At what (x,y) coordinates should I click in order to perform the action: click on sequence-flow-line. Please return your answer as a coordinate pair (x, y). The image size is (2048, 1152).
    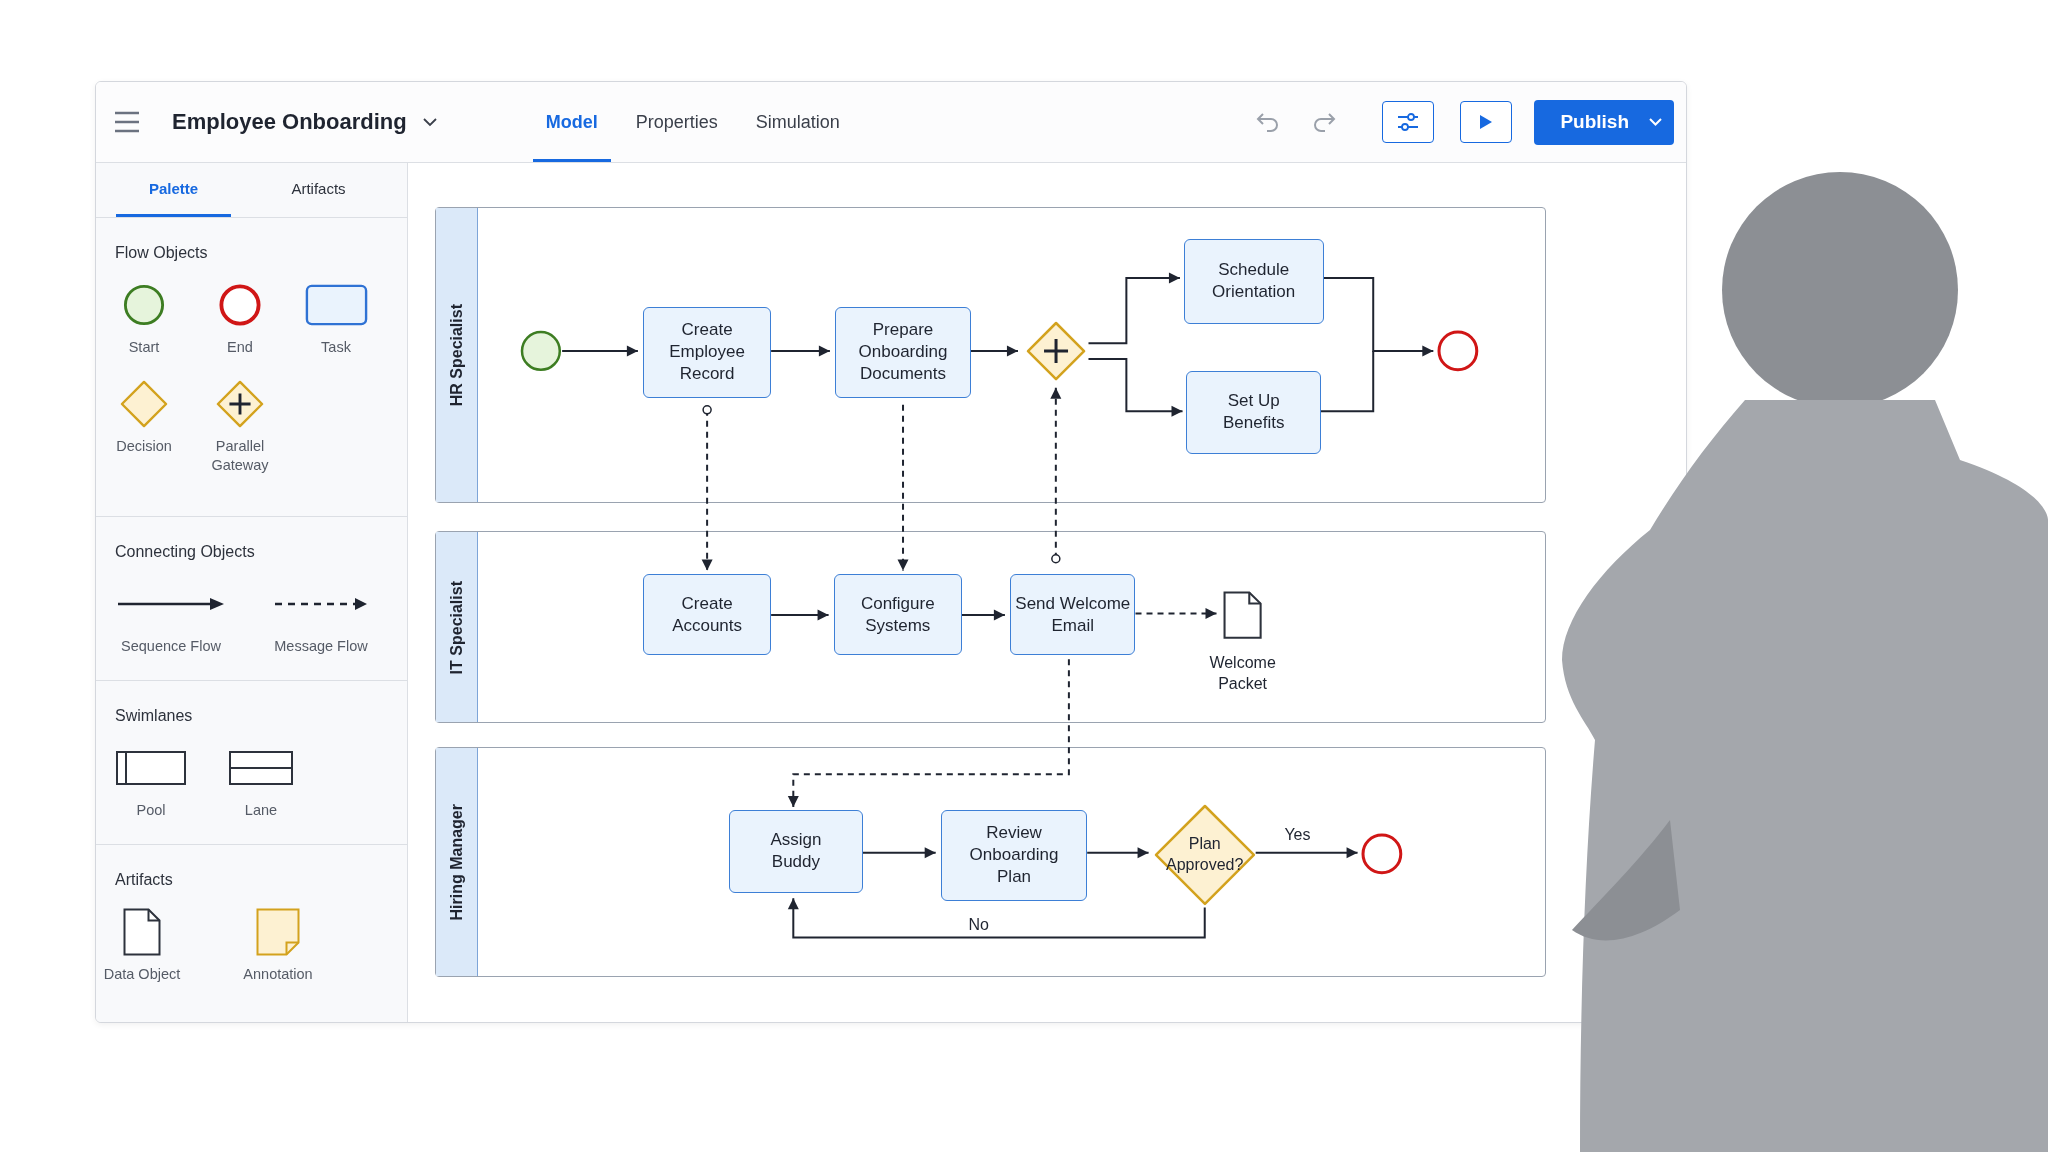
    Looking at the image, I should click on (1347, 381).